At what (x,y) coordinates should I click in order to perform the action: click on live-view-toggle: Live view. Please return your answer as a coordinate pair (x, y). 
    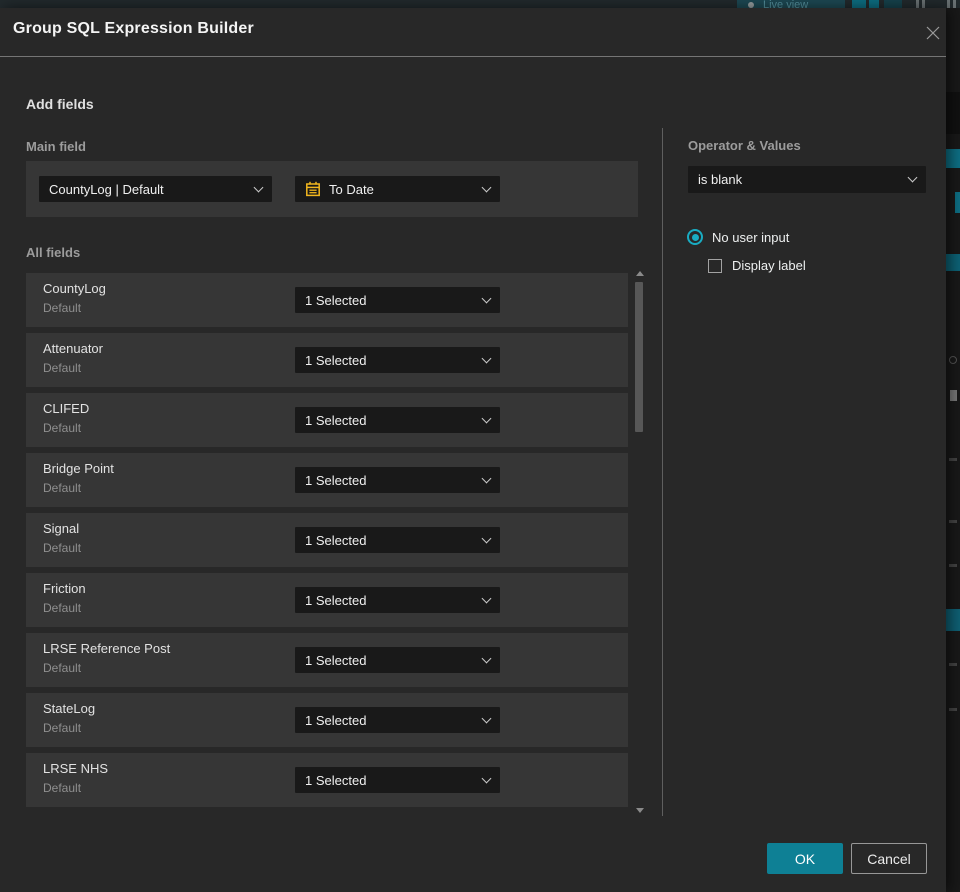
    Looking at the image, I should click on (791, 4).